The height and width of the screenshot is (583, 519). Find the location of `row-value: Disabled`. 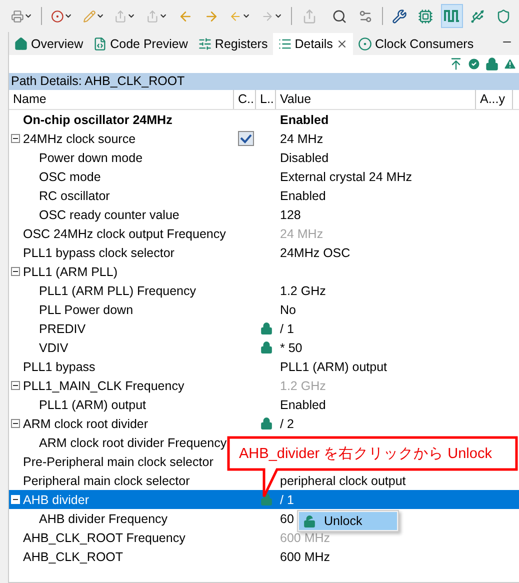

row-value: Disabled is located at coordinates (304, 157).